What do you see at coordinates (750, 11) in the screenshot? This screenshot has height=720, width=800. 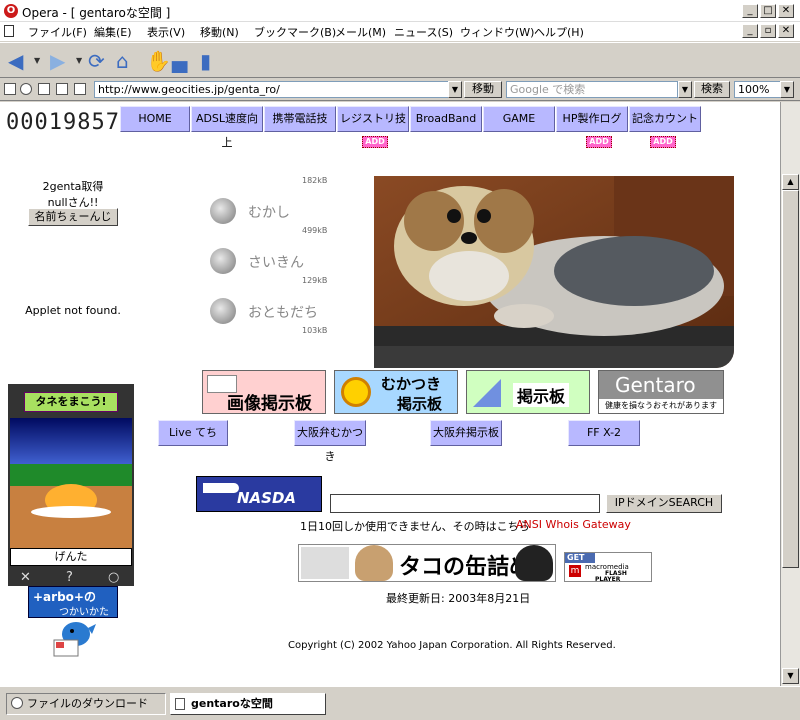 I see `minimize-button: _` at bounding box center [750, 11].